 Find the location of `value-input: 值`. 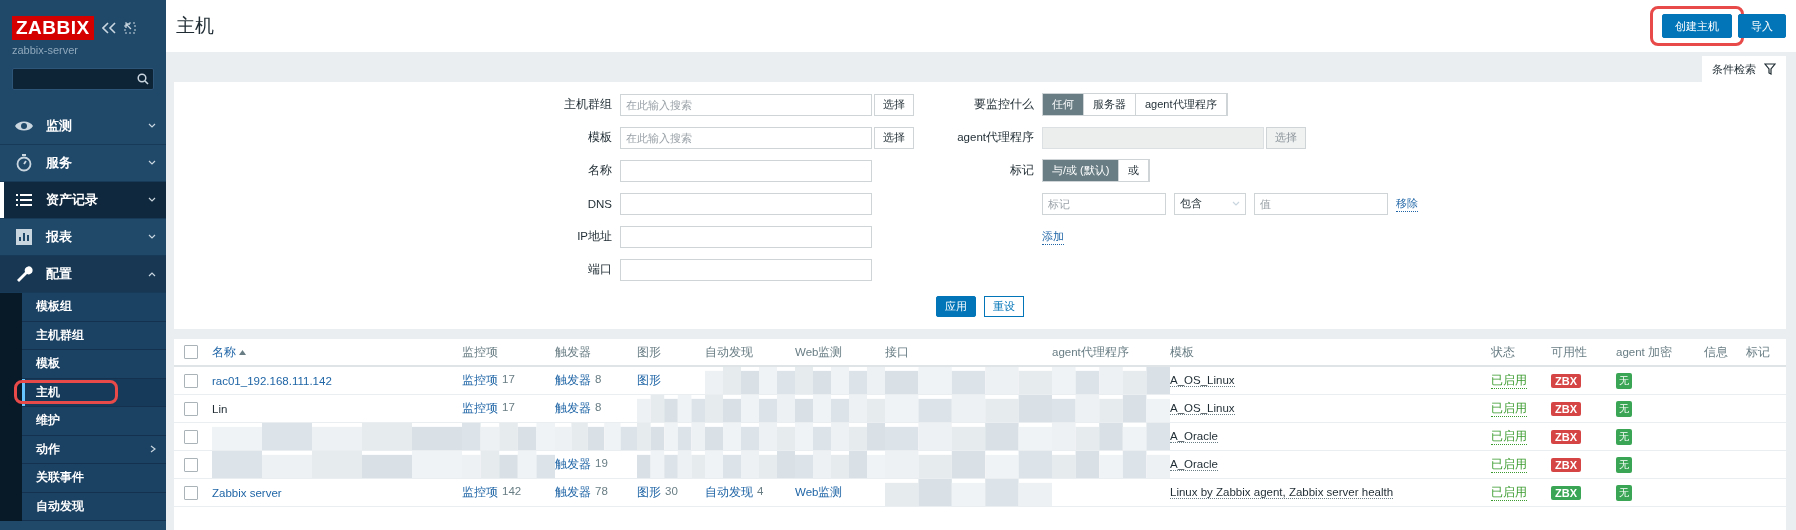

value-input: 值 is located at coordinates (1321, 203).